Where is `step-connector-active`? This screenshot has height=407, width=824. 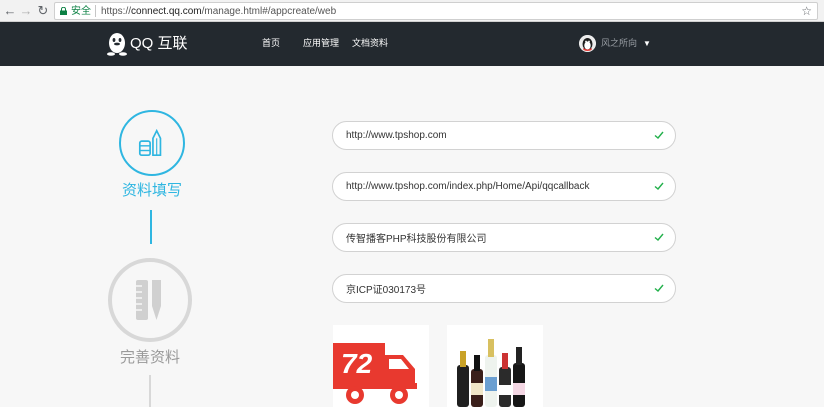
step-connector-active is located at coordinates (151, 227).